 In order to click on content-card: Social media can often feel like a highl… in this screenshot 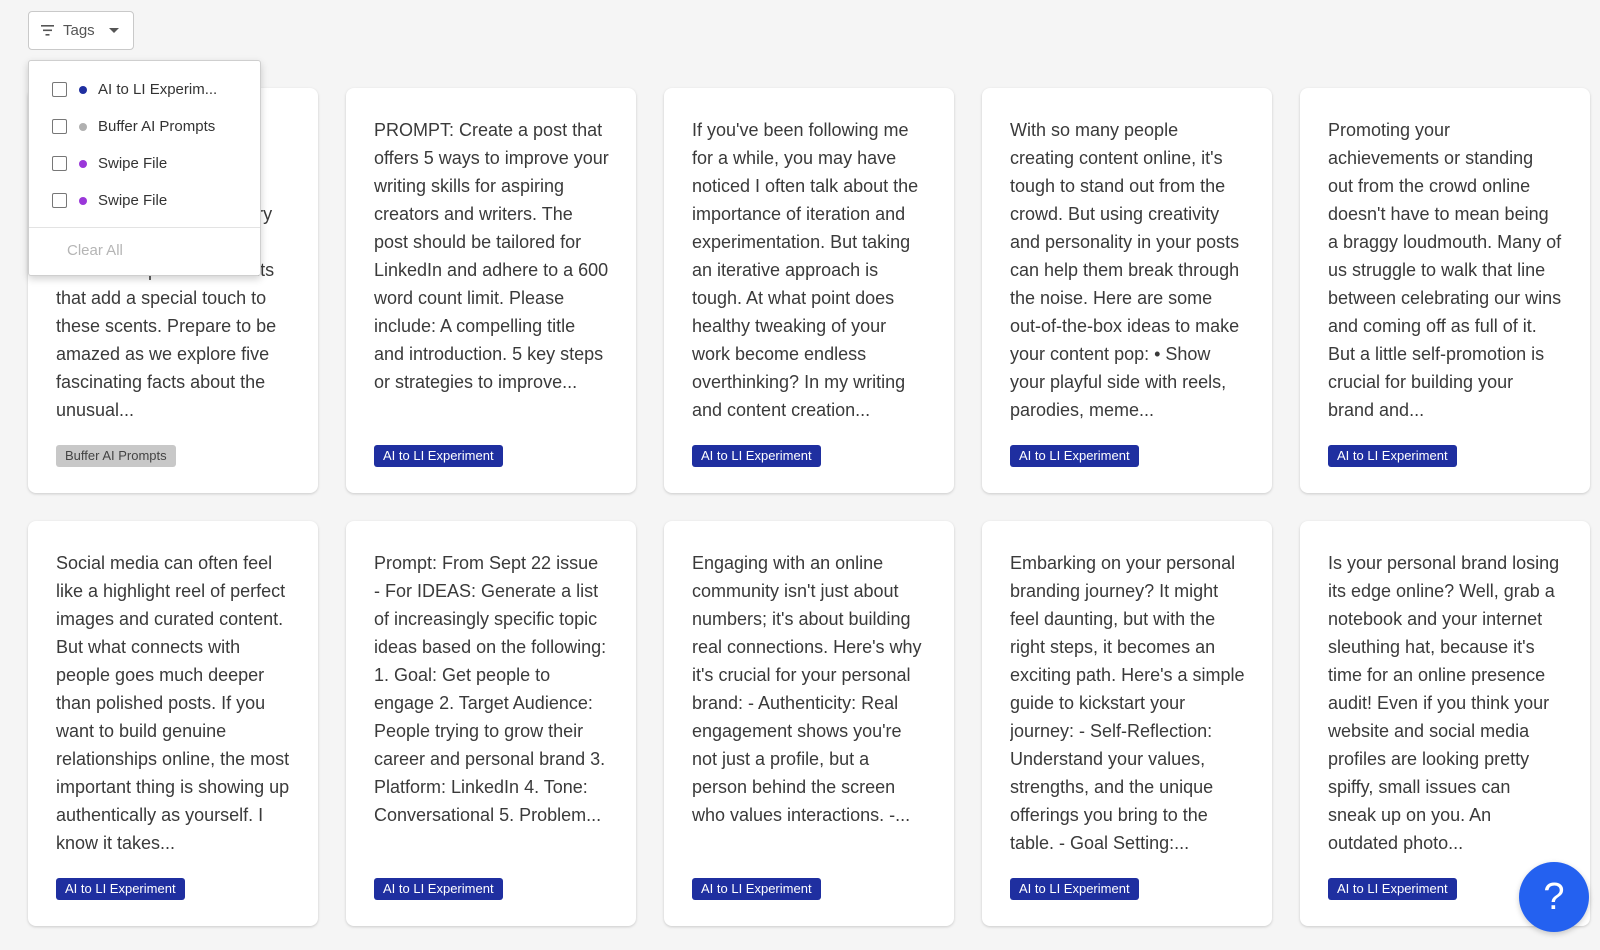, I will do `click(173, 723)`.